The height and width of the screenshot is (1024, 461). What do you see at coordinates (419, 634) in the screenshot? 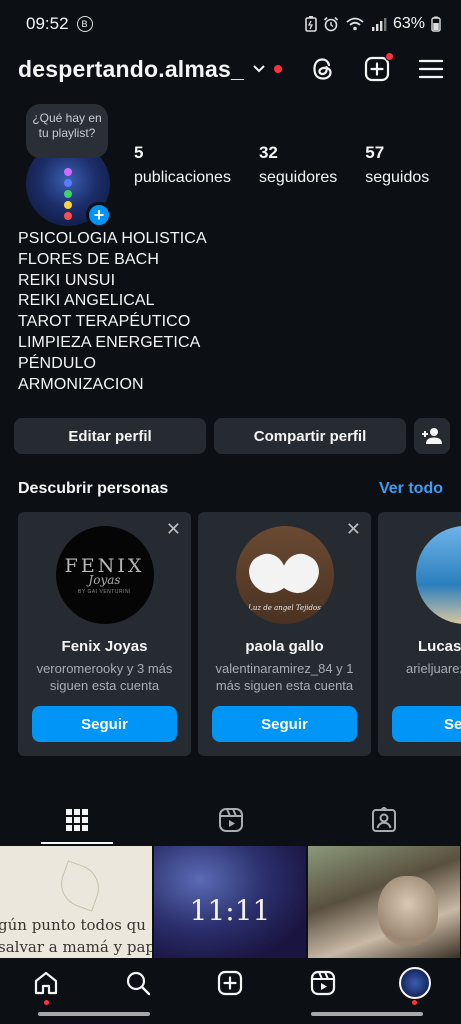
I see `suggestion-card: Lucas arieljuarez y siguen es Se` at bounding box center [419, 634].